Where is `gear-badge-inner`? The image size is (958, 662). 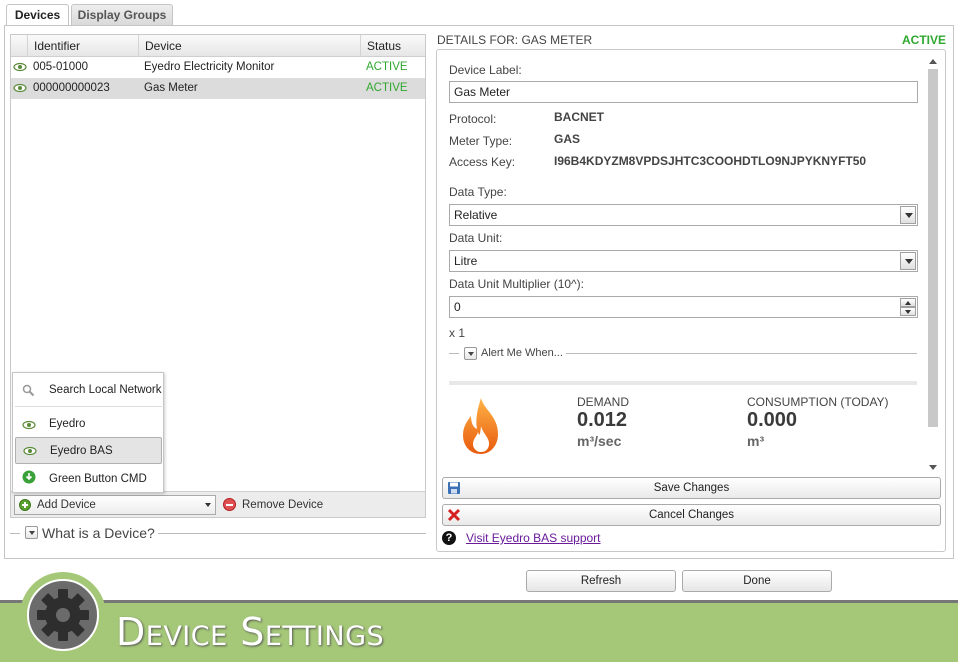 gear-badge-inner is located at coordinates (63, 615).